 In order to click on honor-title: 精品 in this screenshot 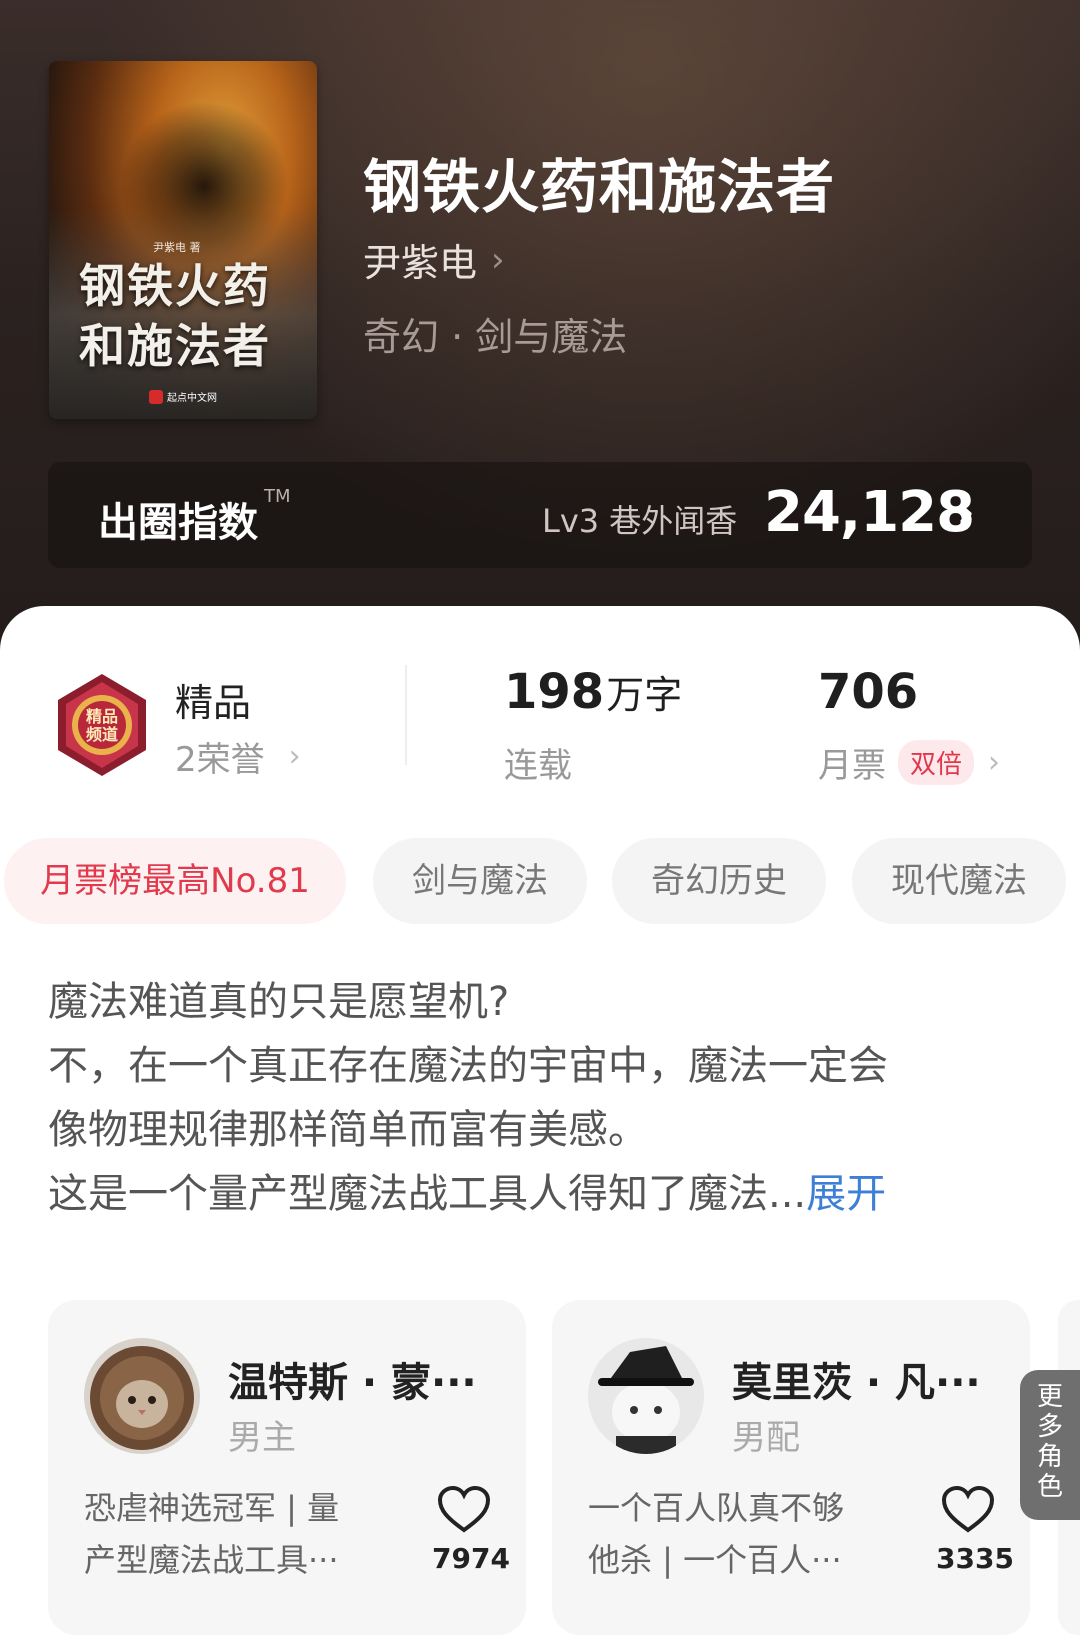, I will do `click(213, 703)`.